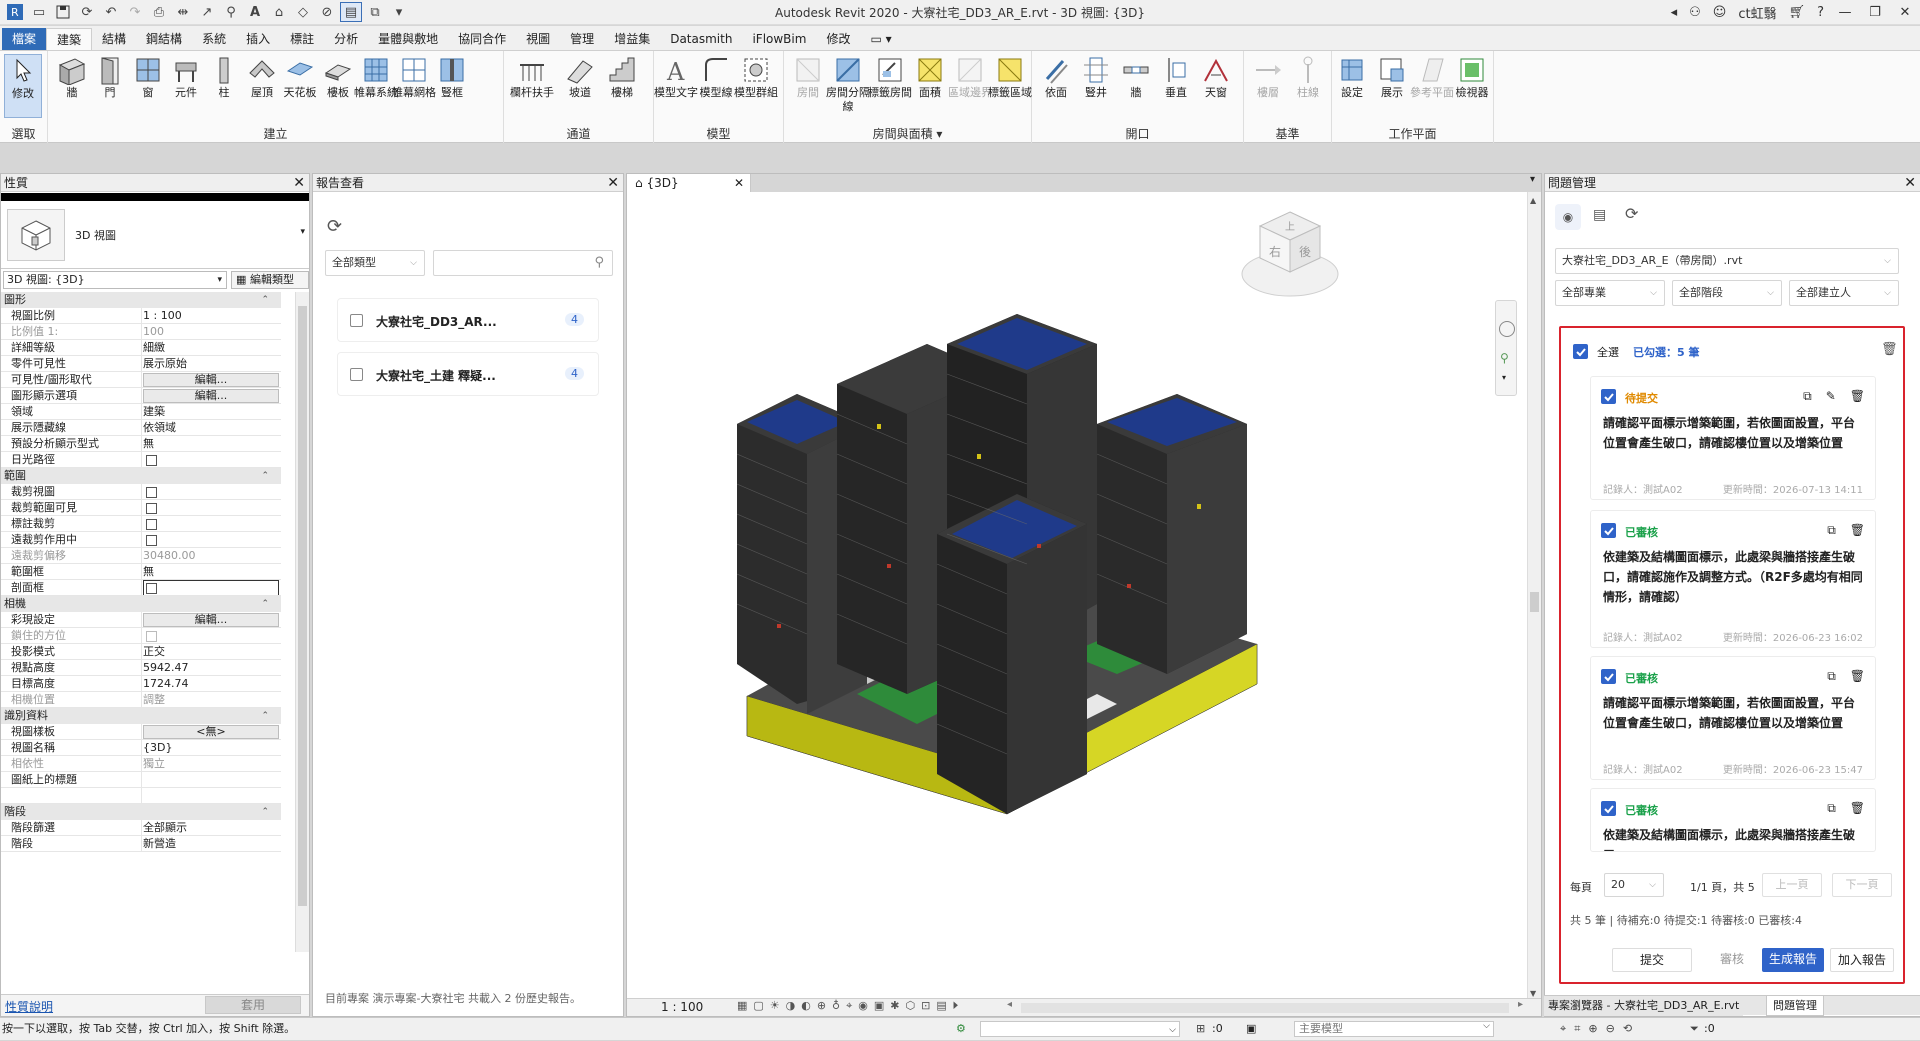  Describe the element at coordinates (1795, 1006) in the screenshot. I see `tab-issue-management: 問題管理` at that location.